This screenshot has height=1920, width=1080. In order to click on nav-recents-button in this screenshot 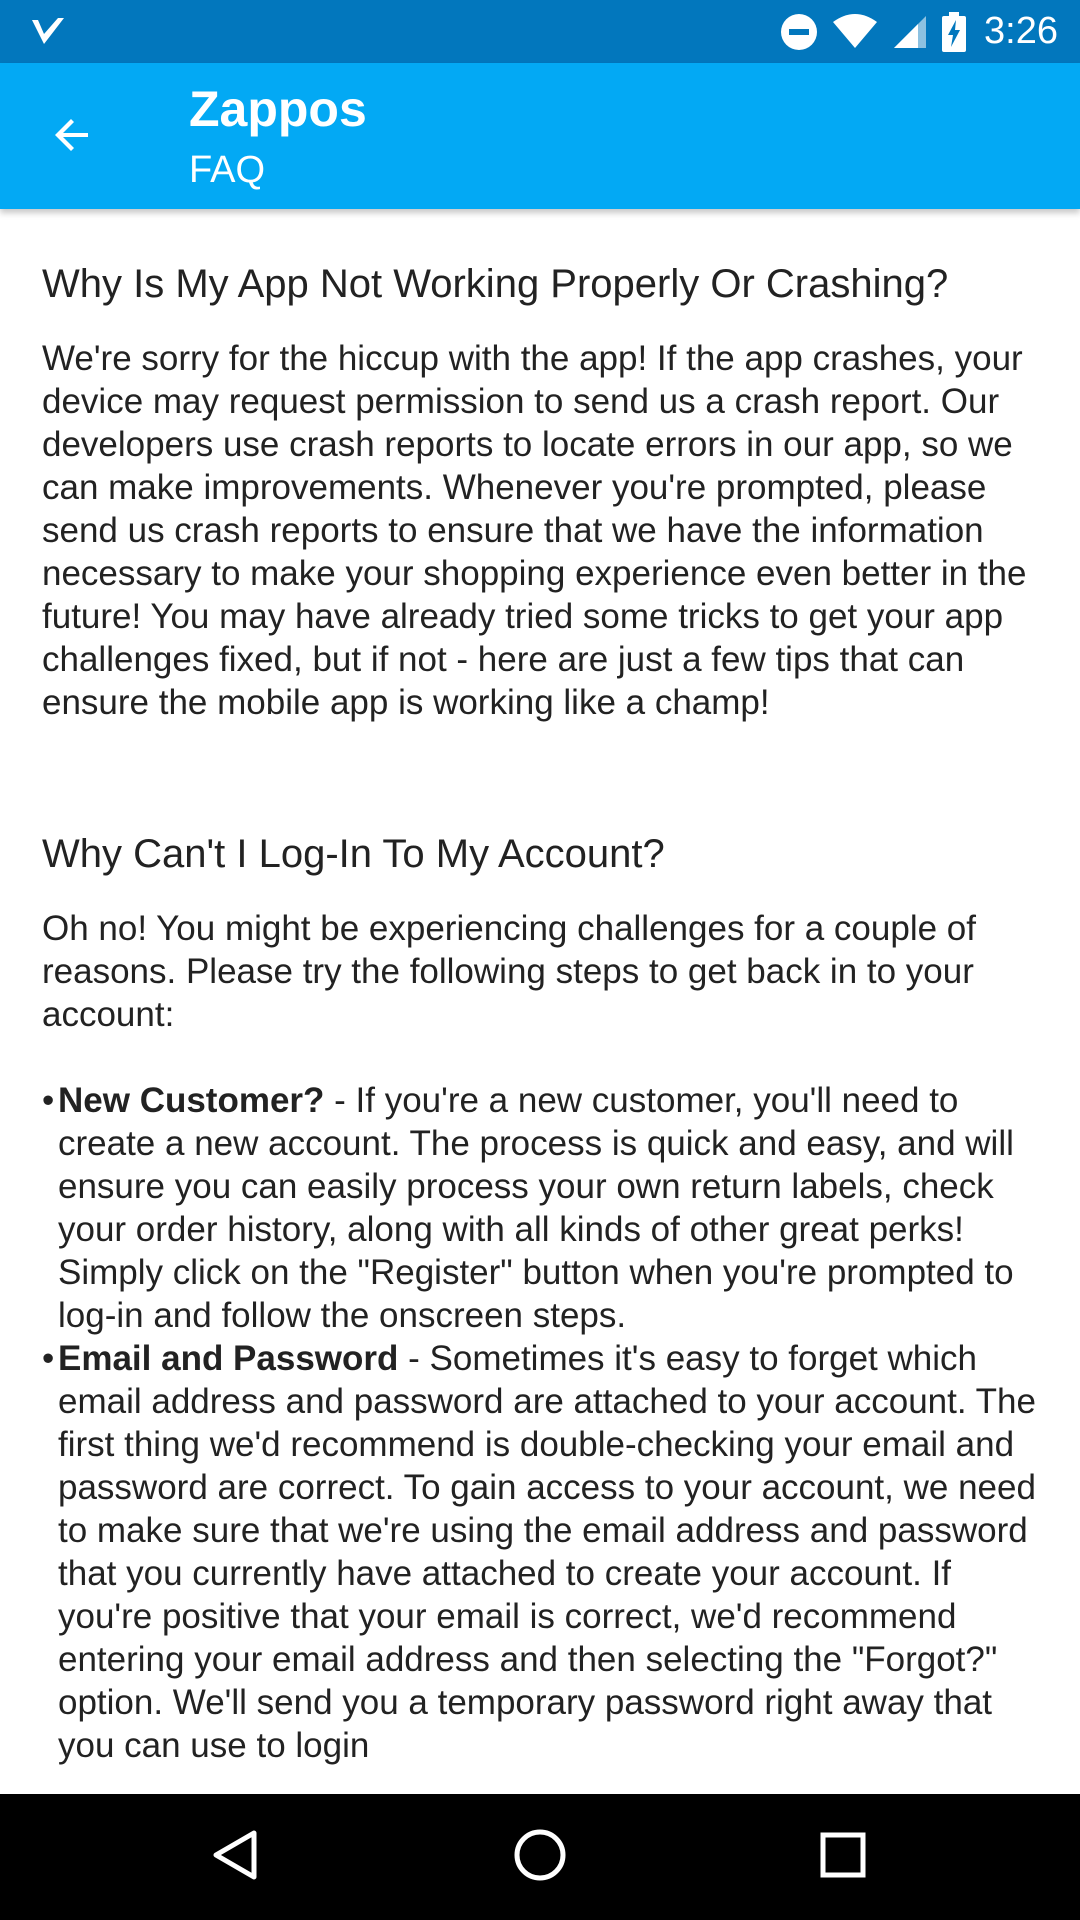, I will do `click(843, 1857)`.